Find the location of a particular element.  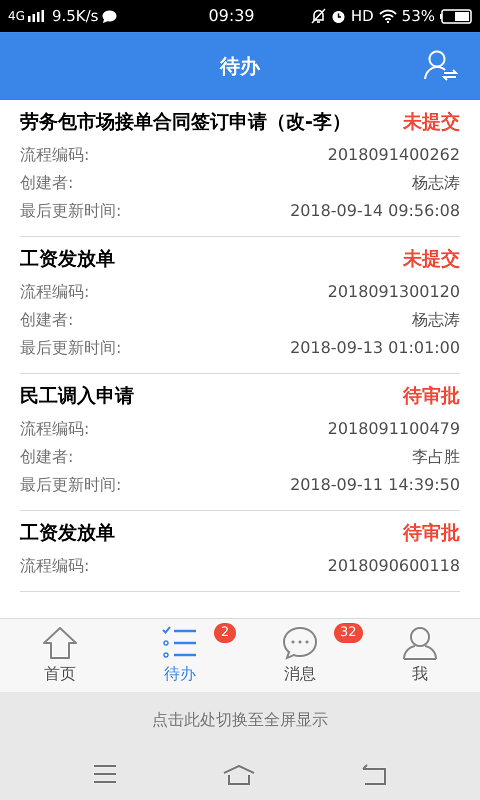

wifi-icon is located at coordinates (387, 16).